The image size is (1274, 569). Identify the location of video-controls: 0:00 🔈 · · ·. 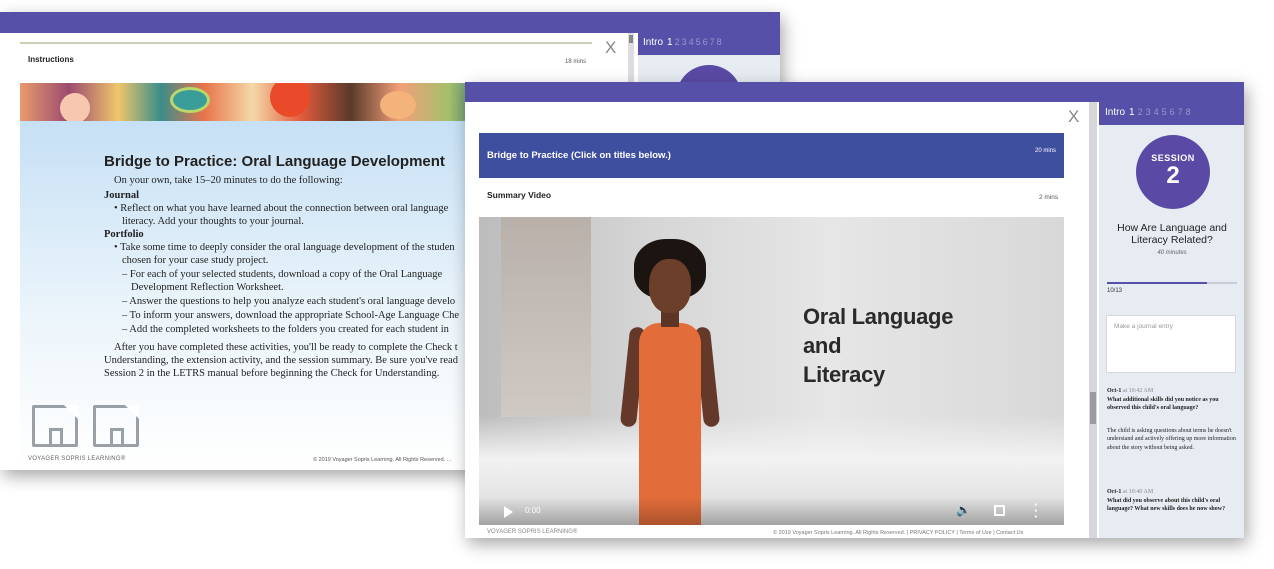
(771, 511).